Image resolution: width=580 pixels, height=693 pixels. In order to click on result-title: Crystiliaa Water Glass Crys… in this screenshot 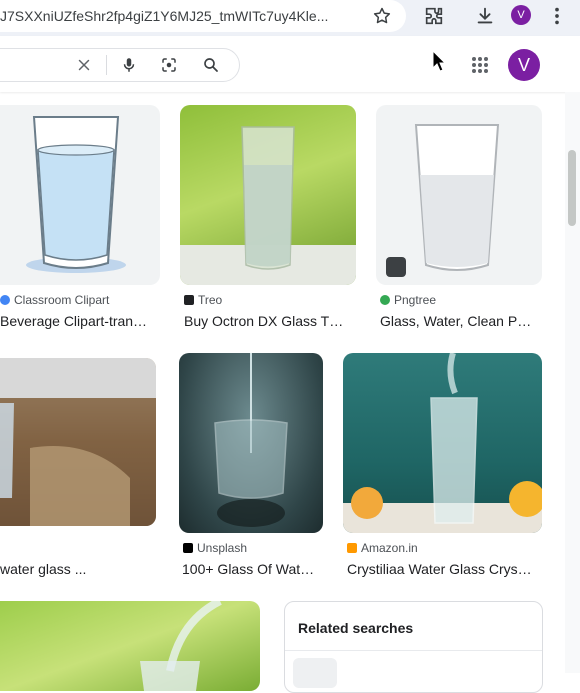, I will do `click(439, 569)`.